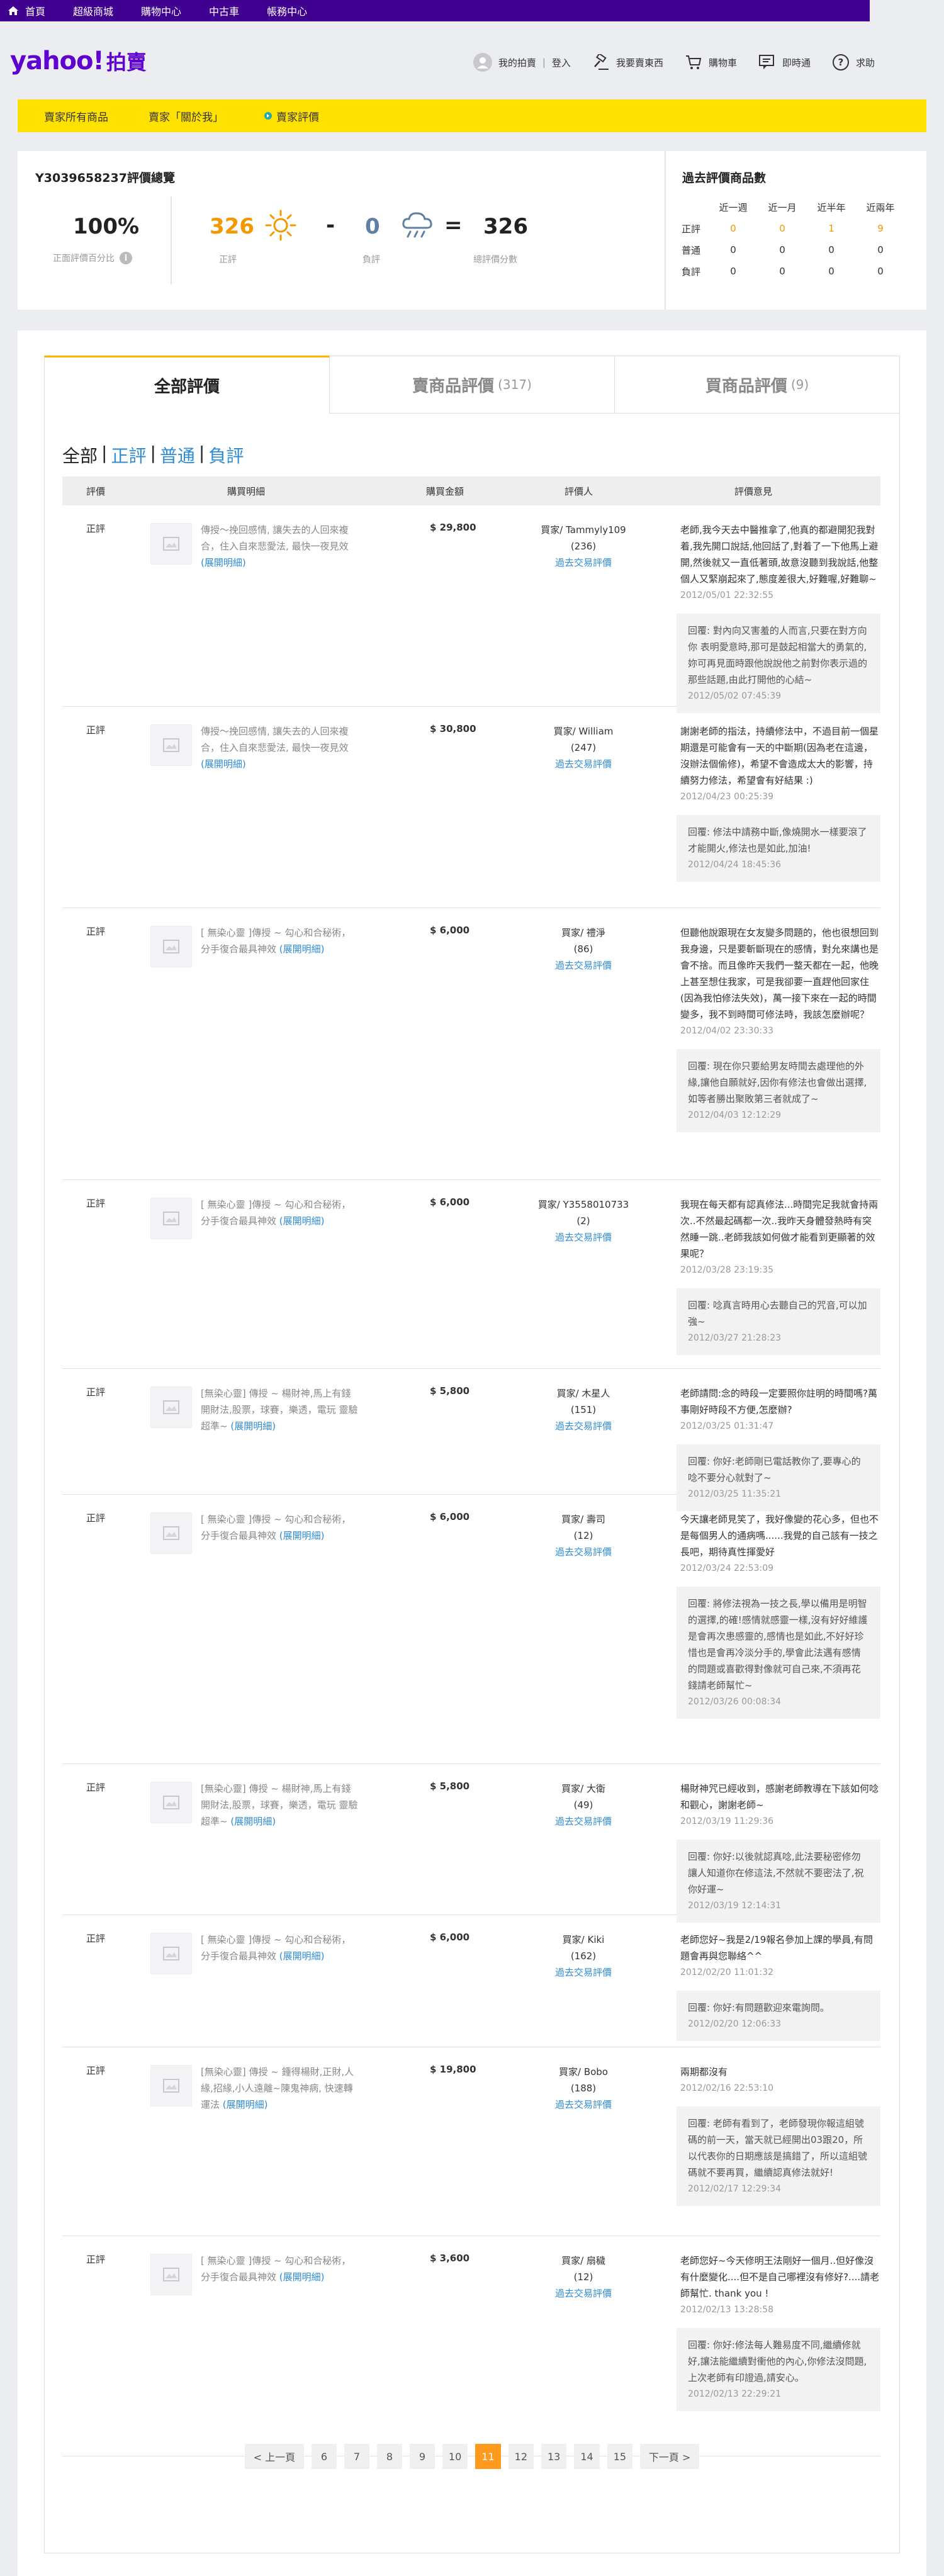 The width and height of the screenshot is (944, 2576). Describe the element at coordinates (274, 2456) in the screenshot. I see `prev-page-button: < 上一頁` at that location.